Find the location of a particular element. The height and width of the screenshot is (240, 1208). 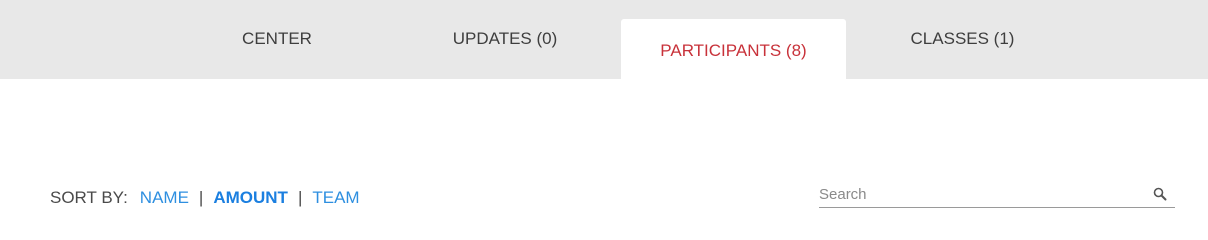

sort-option-name: NAME is located at coordinates (164, 198).